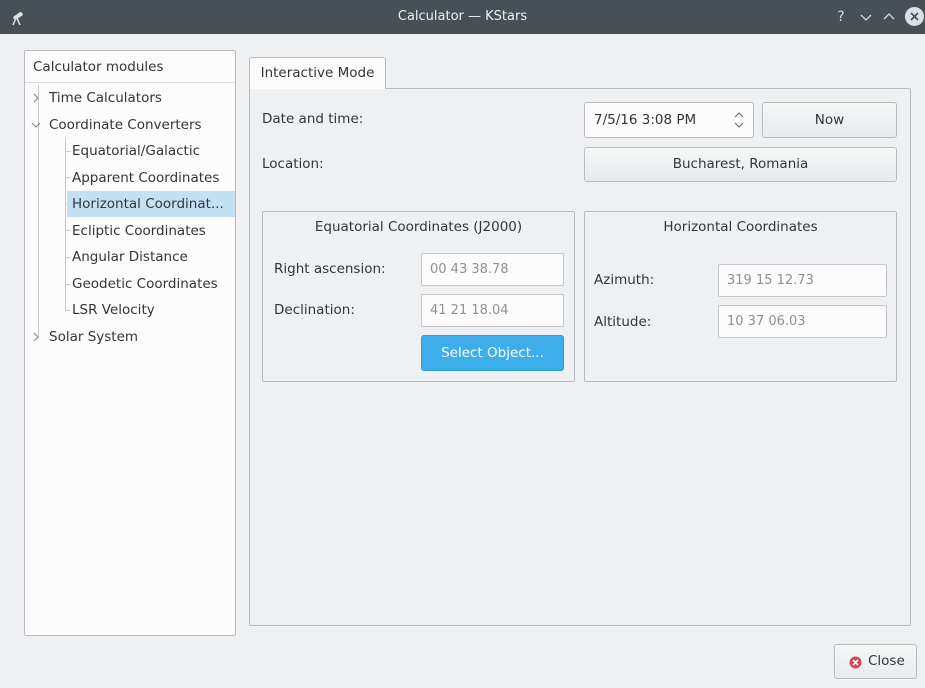 This screenshot has width=925, height=688. I want to click on sidebar-item-angular-distance: Angular Distance, so click(153, 257).